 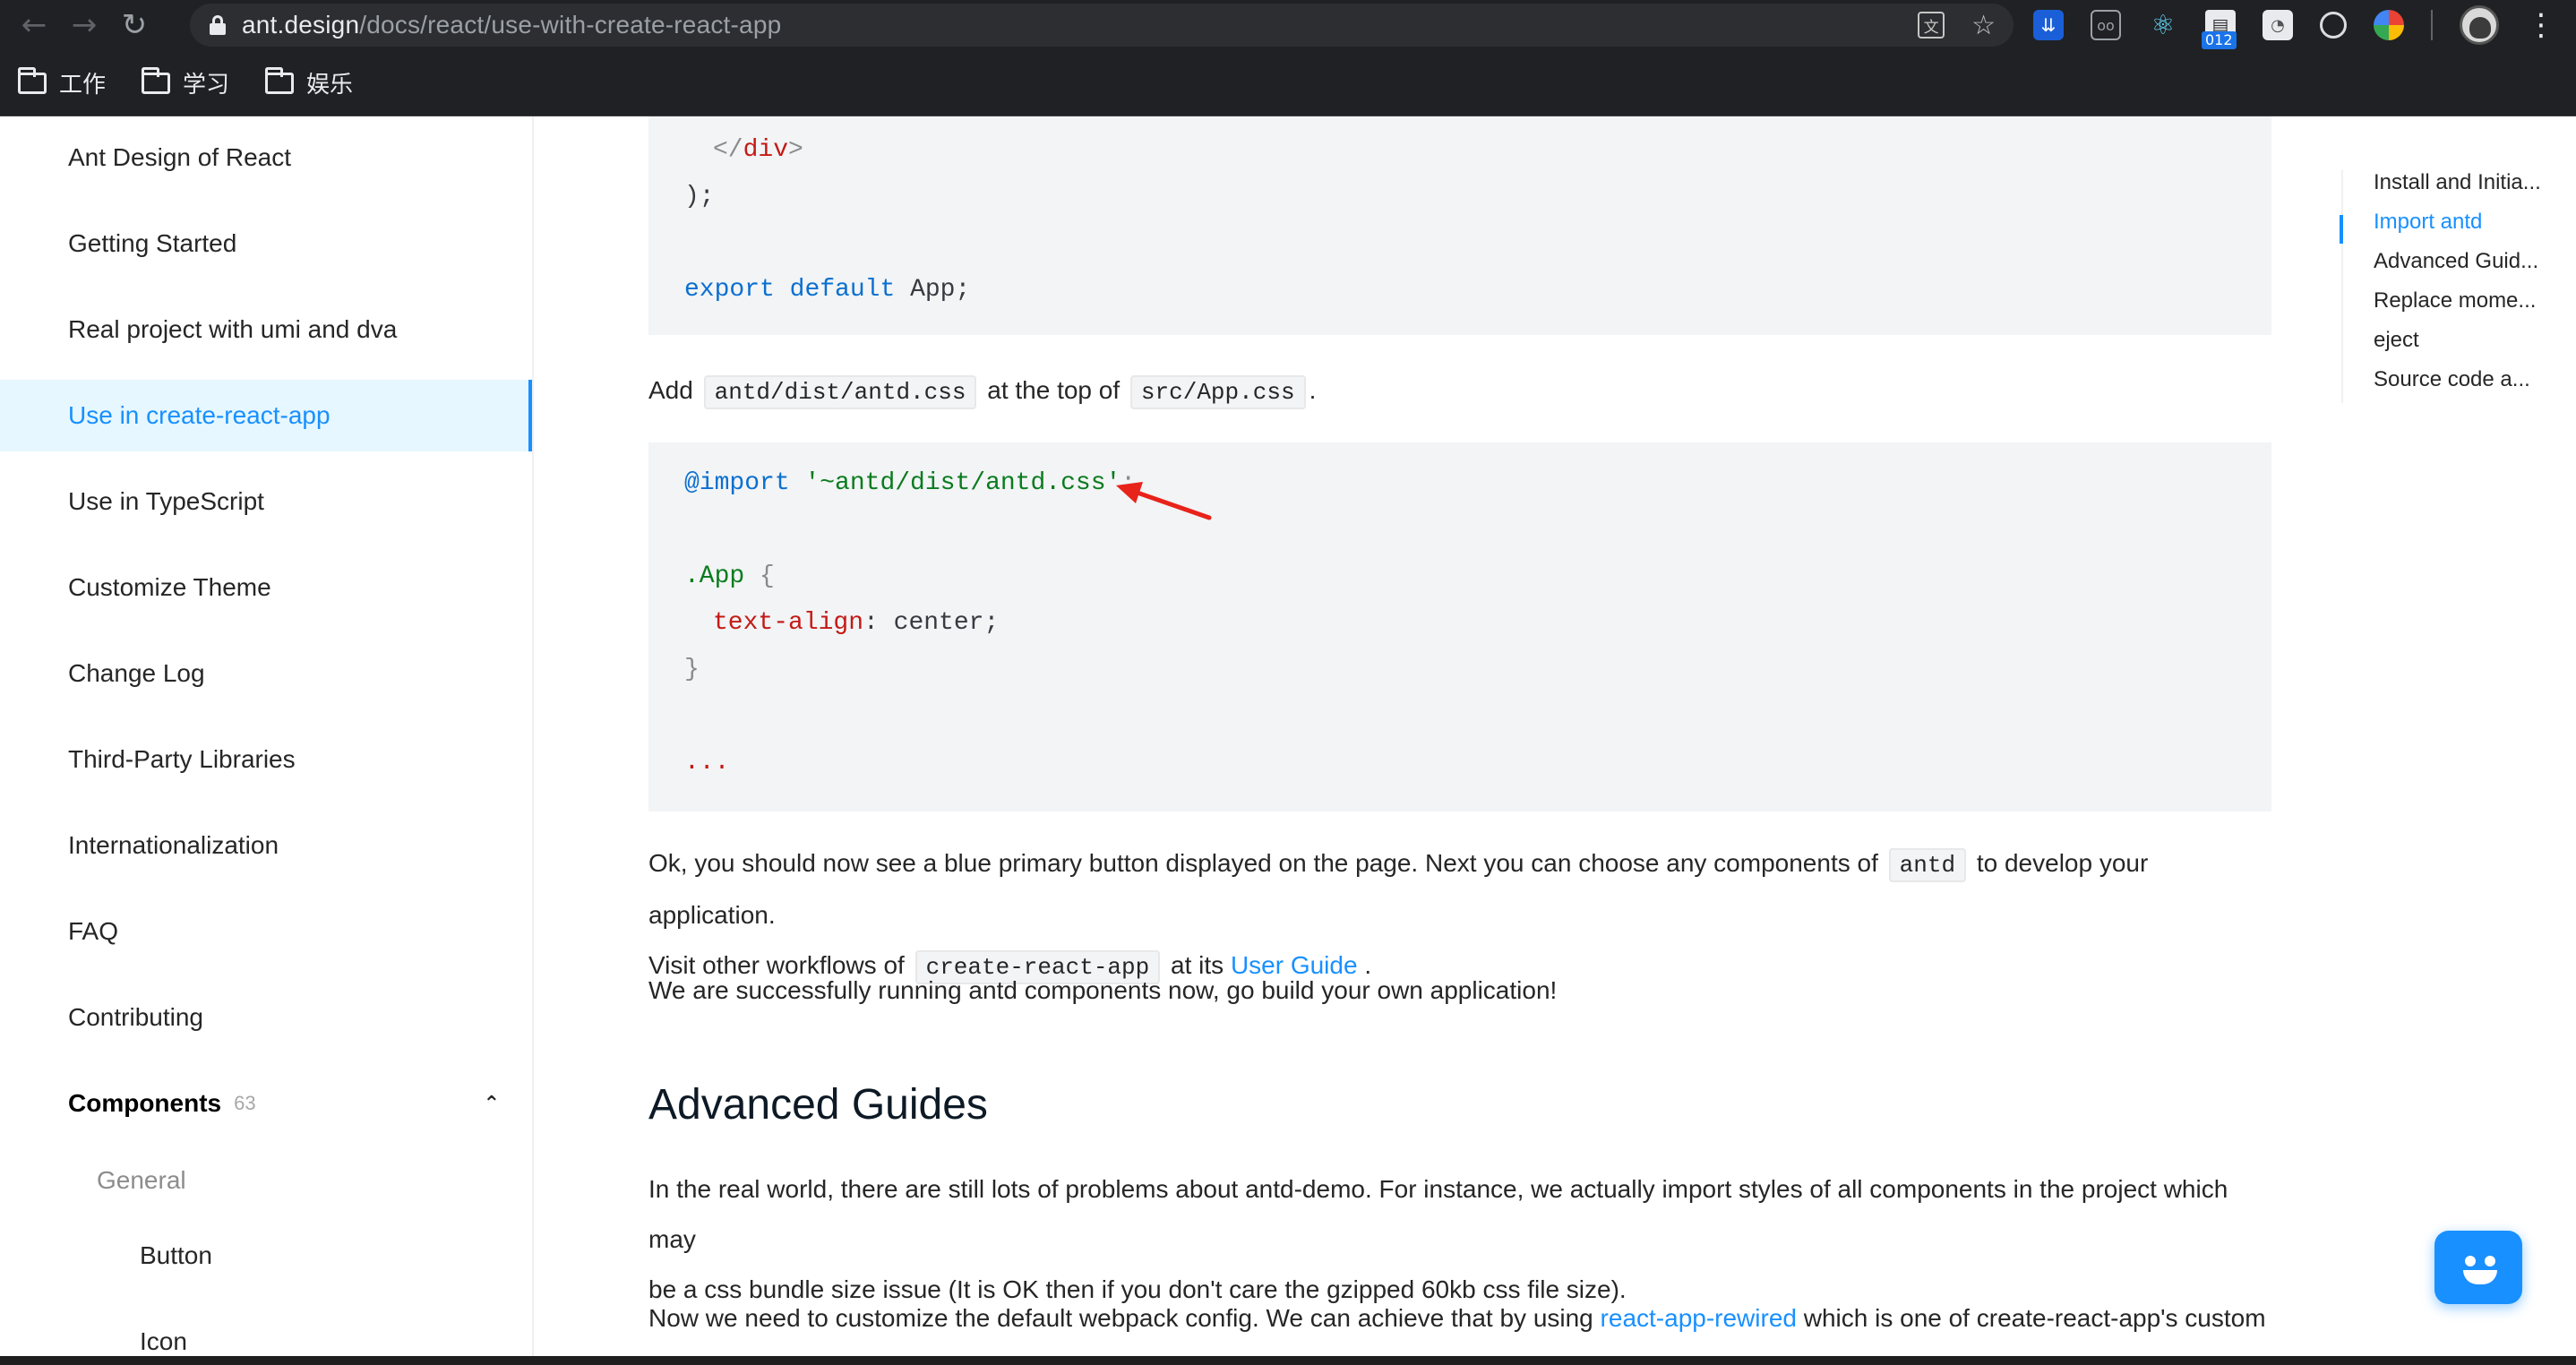 What do you see at coordinates (1217, 392) in the screenshot?
I see `inline-code-app-css: src/App.css` at bounding box center [1217, 392].